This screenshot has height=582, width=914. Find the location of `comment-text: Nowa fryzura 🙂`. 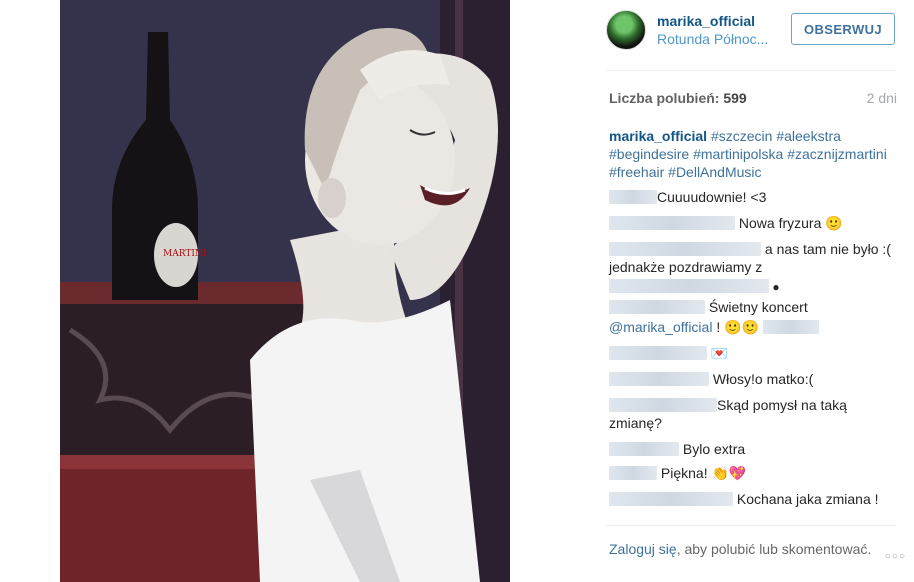

comment-text: Nowa fryzura 🙂 is located at coordinates (790, 223).